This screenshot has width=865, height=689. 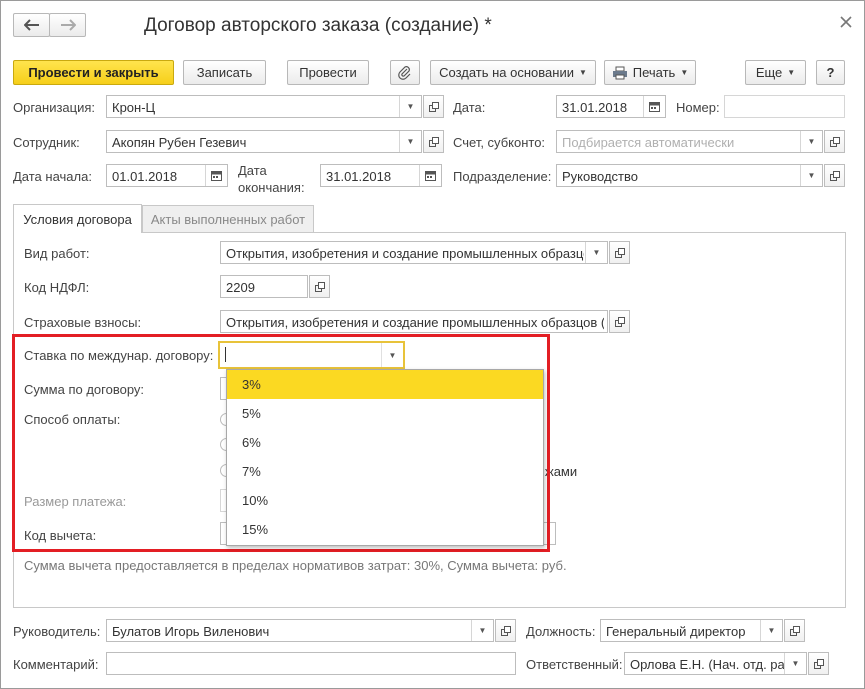 I want to click on department-open-button, so click(x=834, y=175).